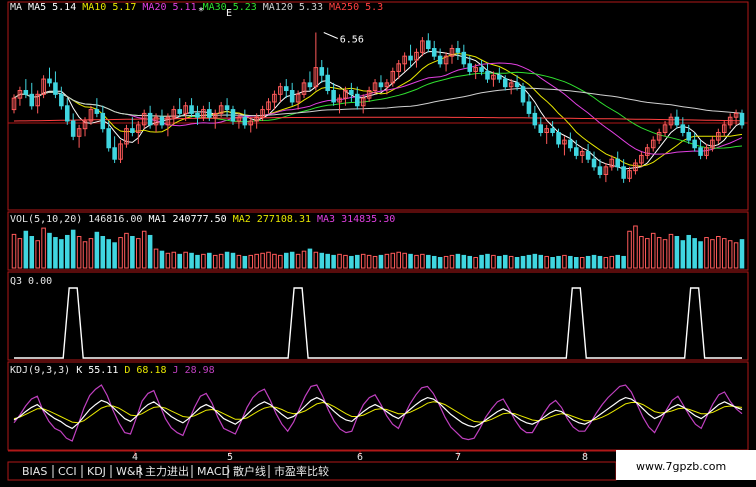 This screenshot has height=487, width=756. Describe the element at coordinates (213, 471) in the screenshot. I see `tab-MACD: MACD` at that location.